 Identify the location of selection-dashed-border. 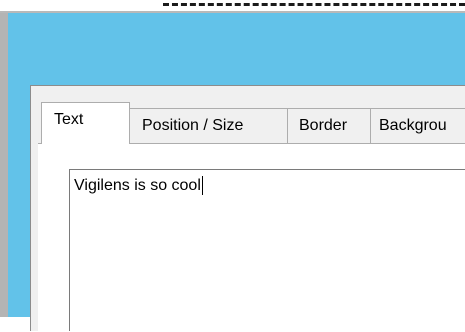
(314, 4).